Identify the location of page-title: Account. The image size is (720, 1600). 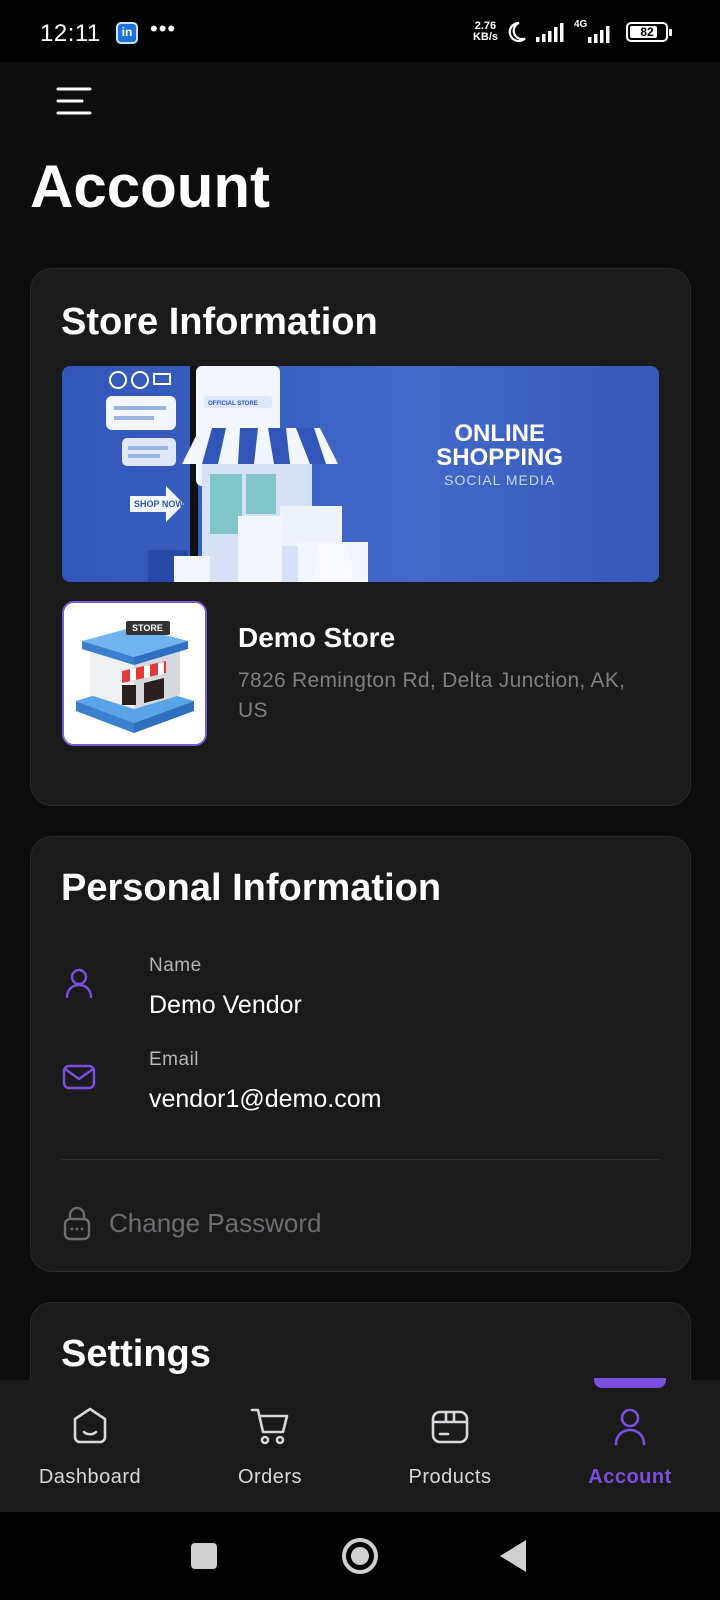
(150, 186).